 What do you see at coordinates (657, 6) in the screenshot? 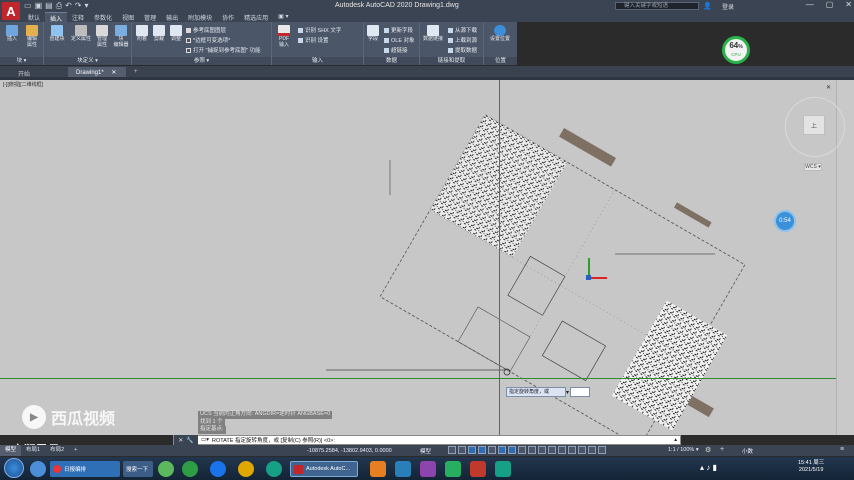
I see `search-input: 键入关键字或短语` at bounding box center [657, 6].